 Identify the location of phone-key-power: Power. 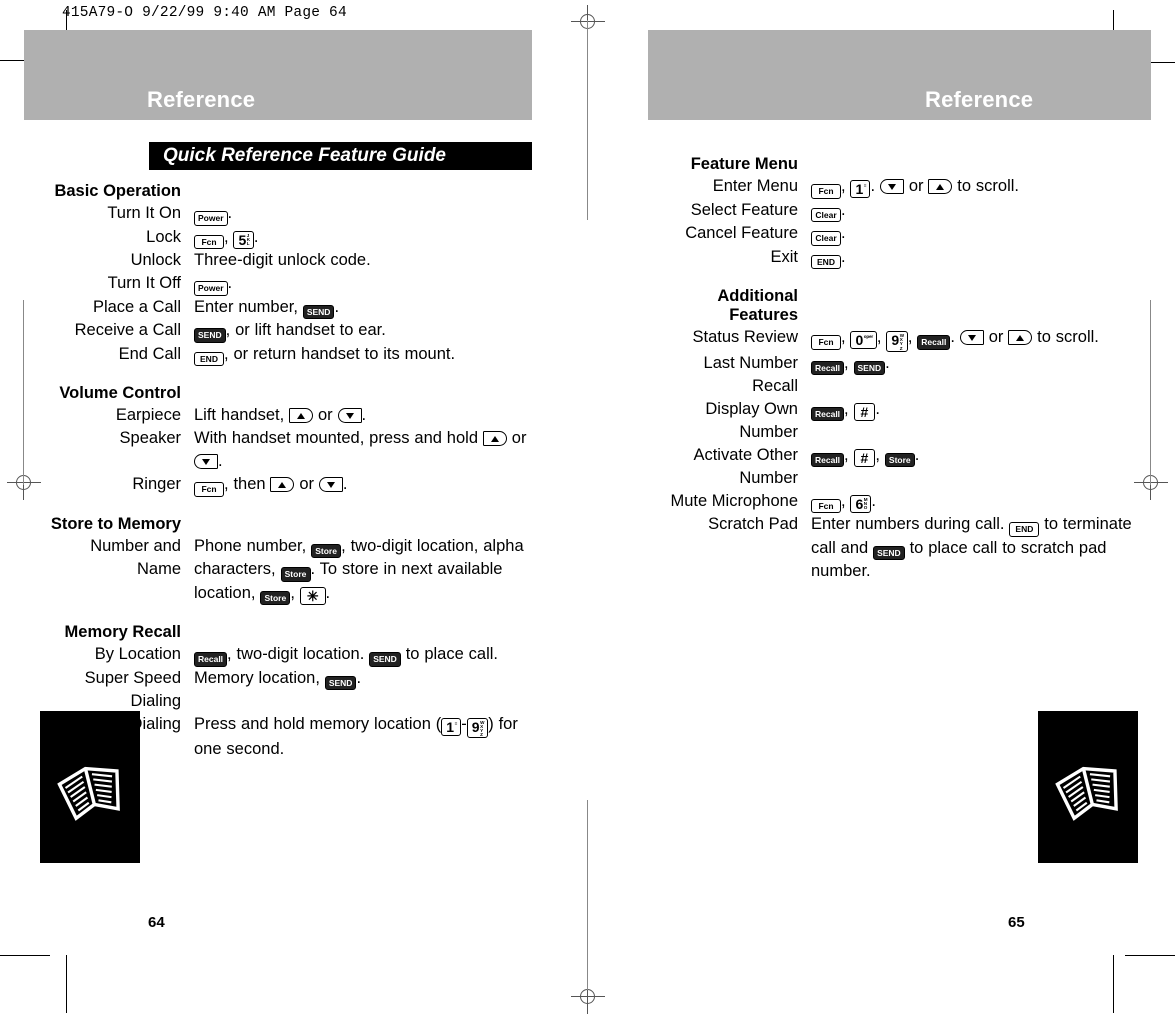
(211, 218).